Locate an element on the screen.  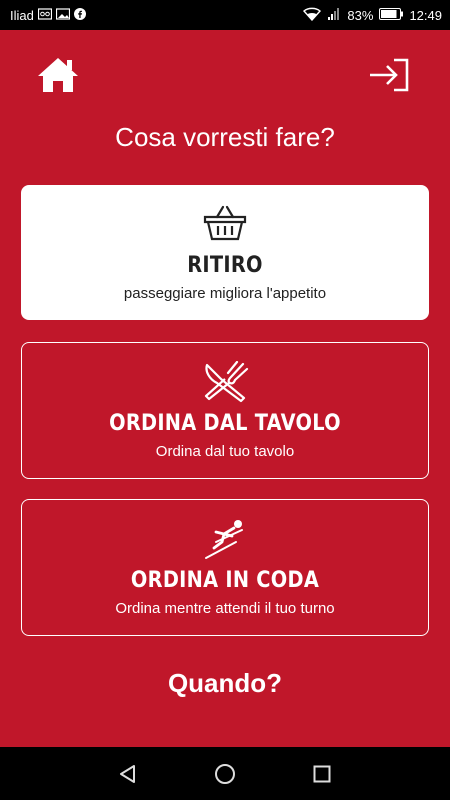
basket-icon is located at coordinates (225, 225).